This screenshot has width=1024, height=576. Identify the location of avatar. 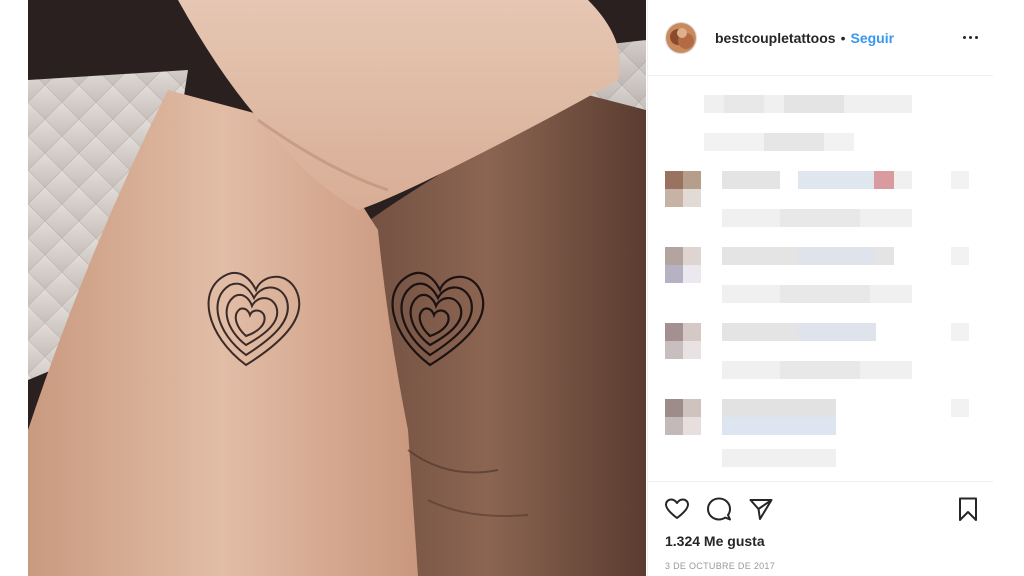
(681, 37).